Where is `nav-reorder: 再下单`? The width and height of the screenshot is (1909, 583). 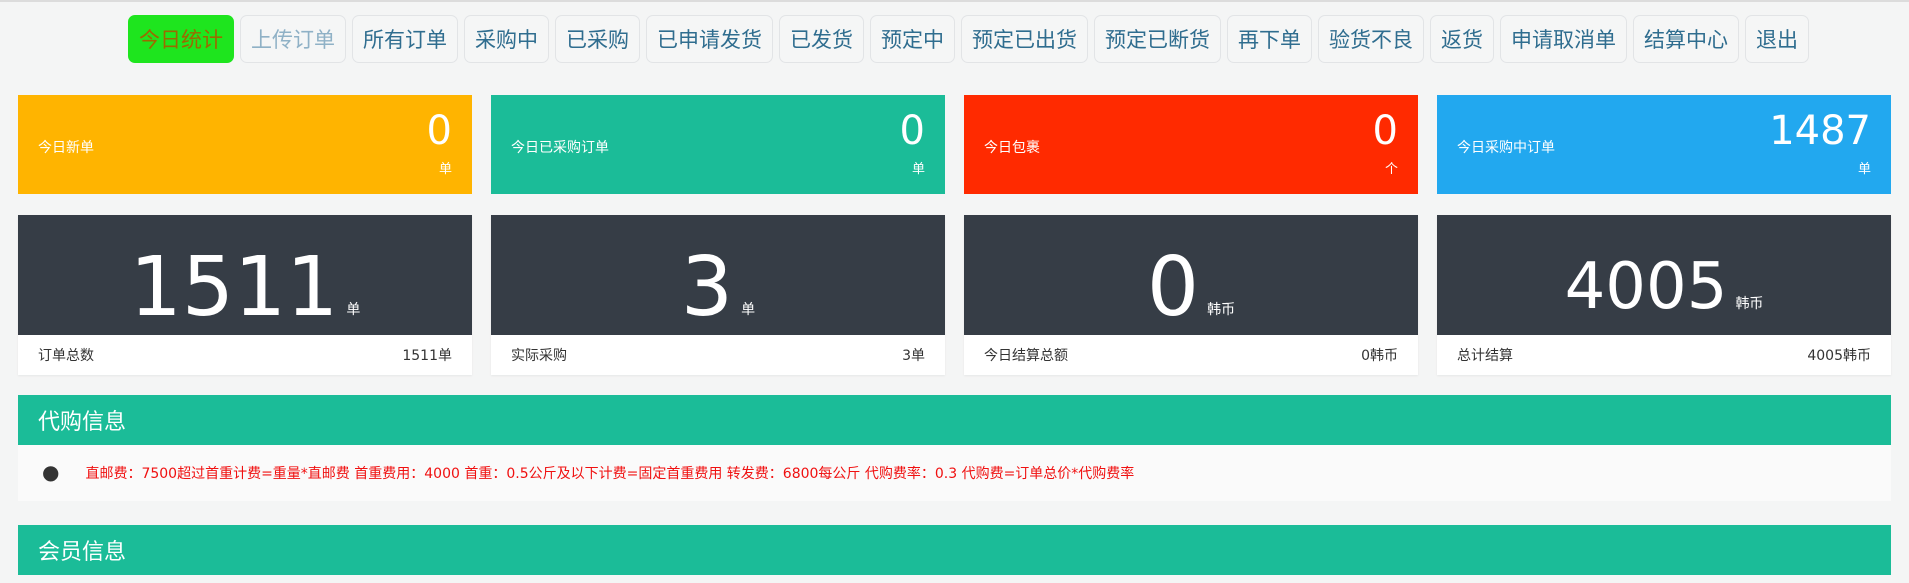
nav-reorder: 再下单 is located at coordinates (1269, 39).